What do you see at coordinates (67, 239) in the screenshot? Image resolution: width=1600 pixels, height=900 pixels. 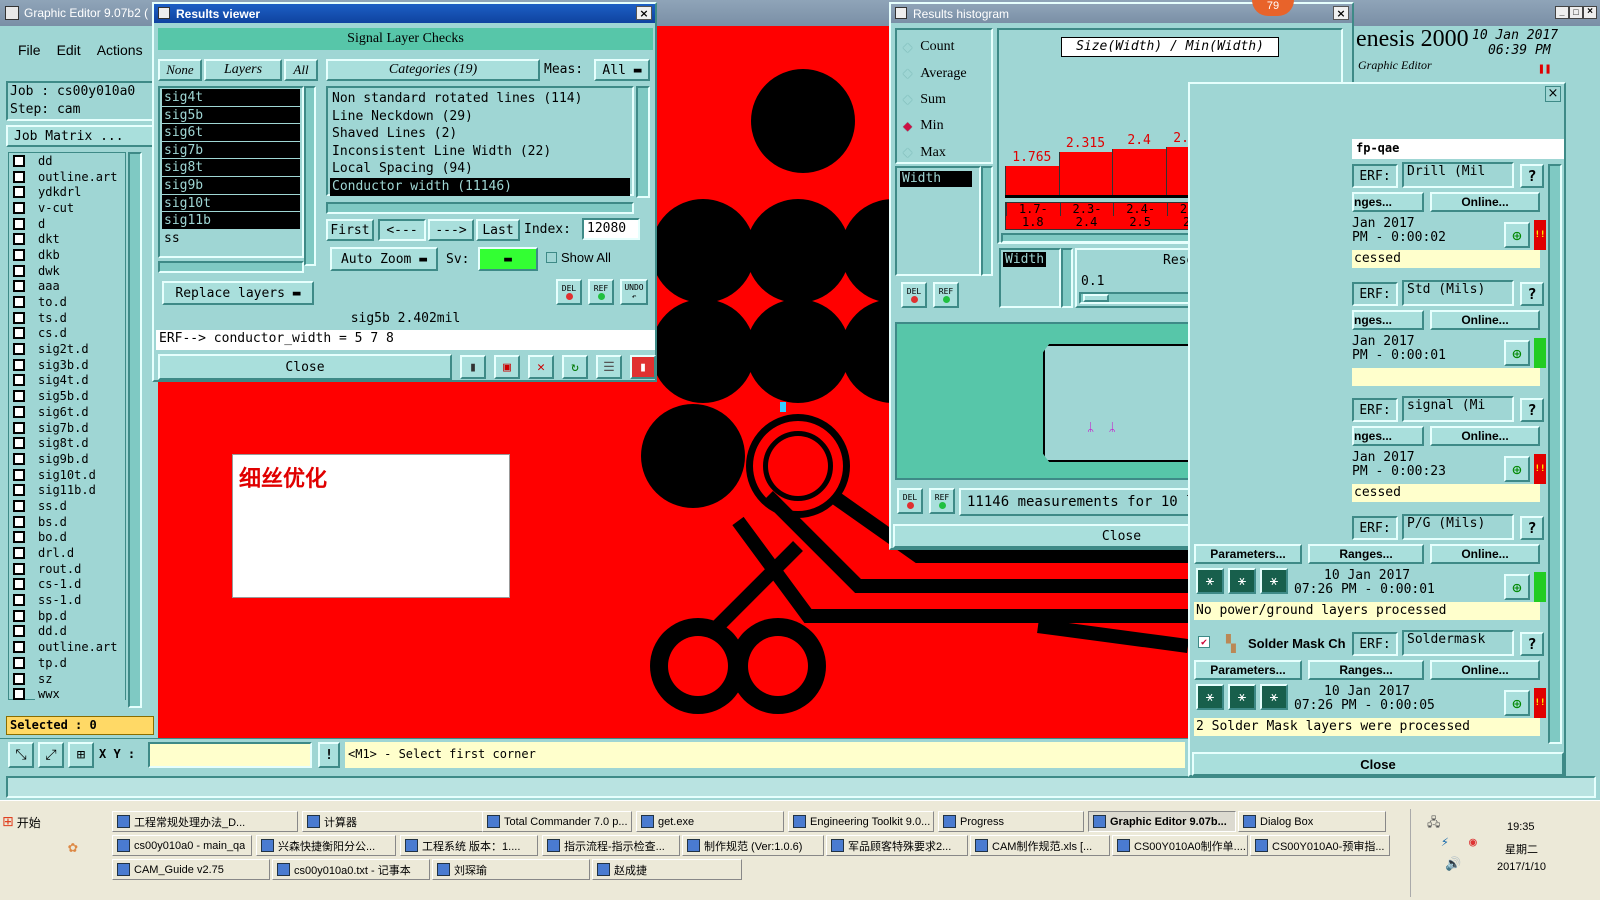 I see `layer-row: dkt` at bounding box center [67, 239].